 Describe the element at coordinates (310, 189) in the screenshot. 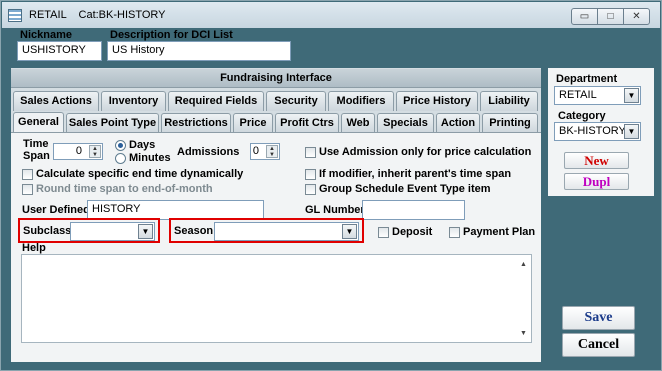

I see `group-schedule-checkbox` at that location.